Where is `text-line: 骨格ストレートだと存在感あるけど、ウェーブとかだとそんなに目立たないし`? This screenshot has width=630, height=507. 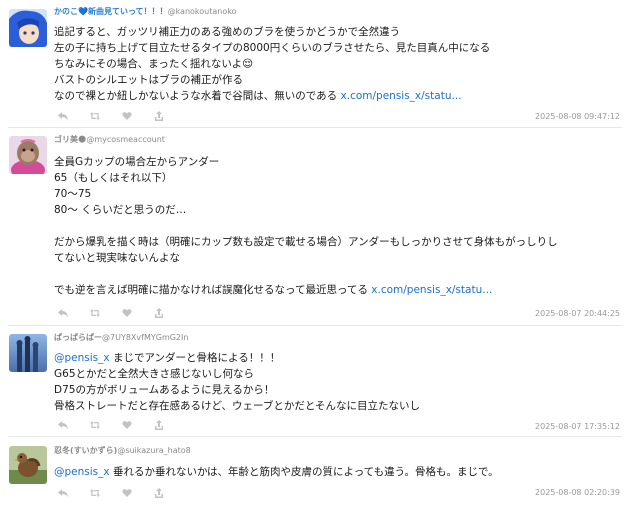
text-line: 骨格ストレートだと存在感あるけど、ウェーブとかだとそんなに目立たないし is located at coordinates (237, 406).